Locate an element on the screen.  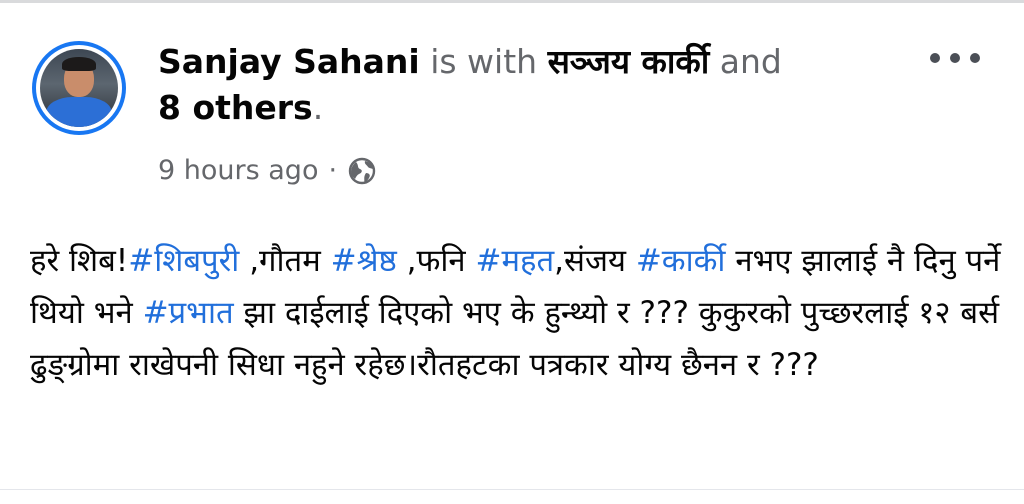
avatar is located at coordinates (79, 88).